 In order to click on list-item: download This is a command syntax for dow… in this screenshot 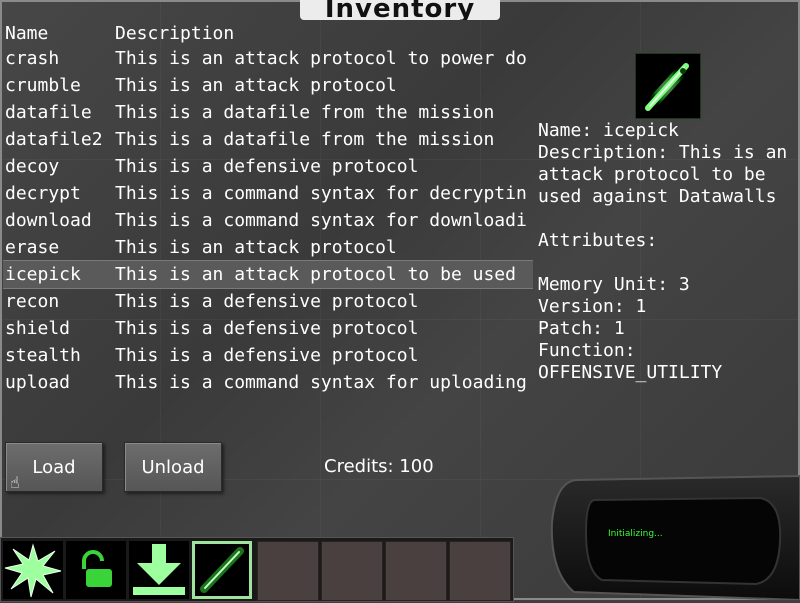, I will do `click(268, 220)`.